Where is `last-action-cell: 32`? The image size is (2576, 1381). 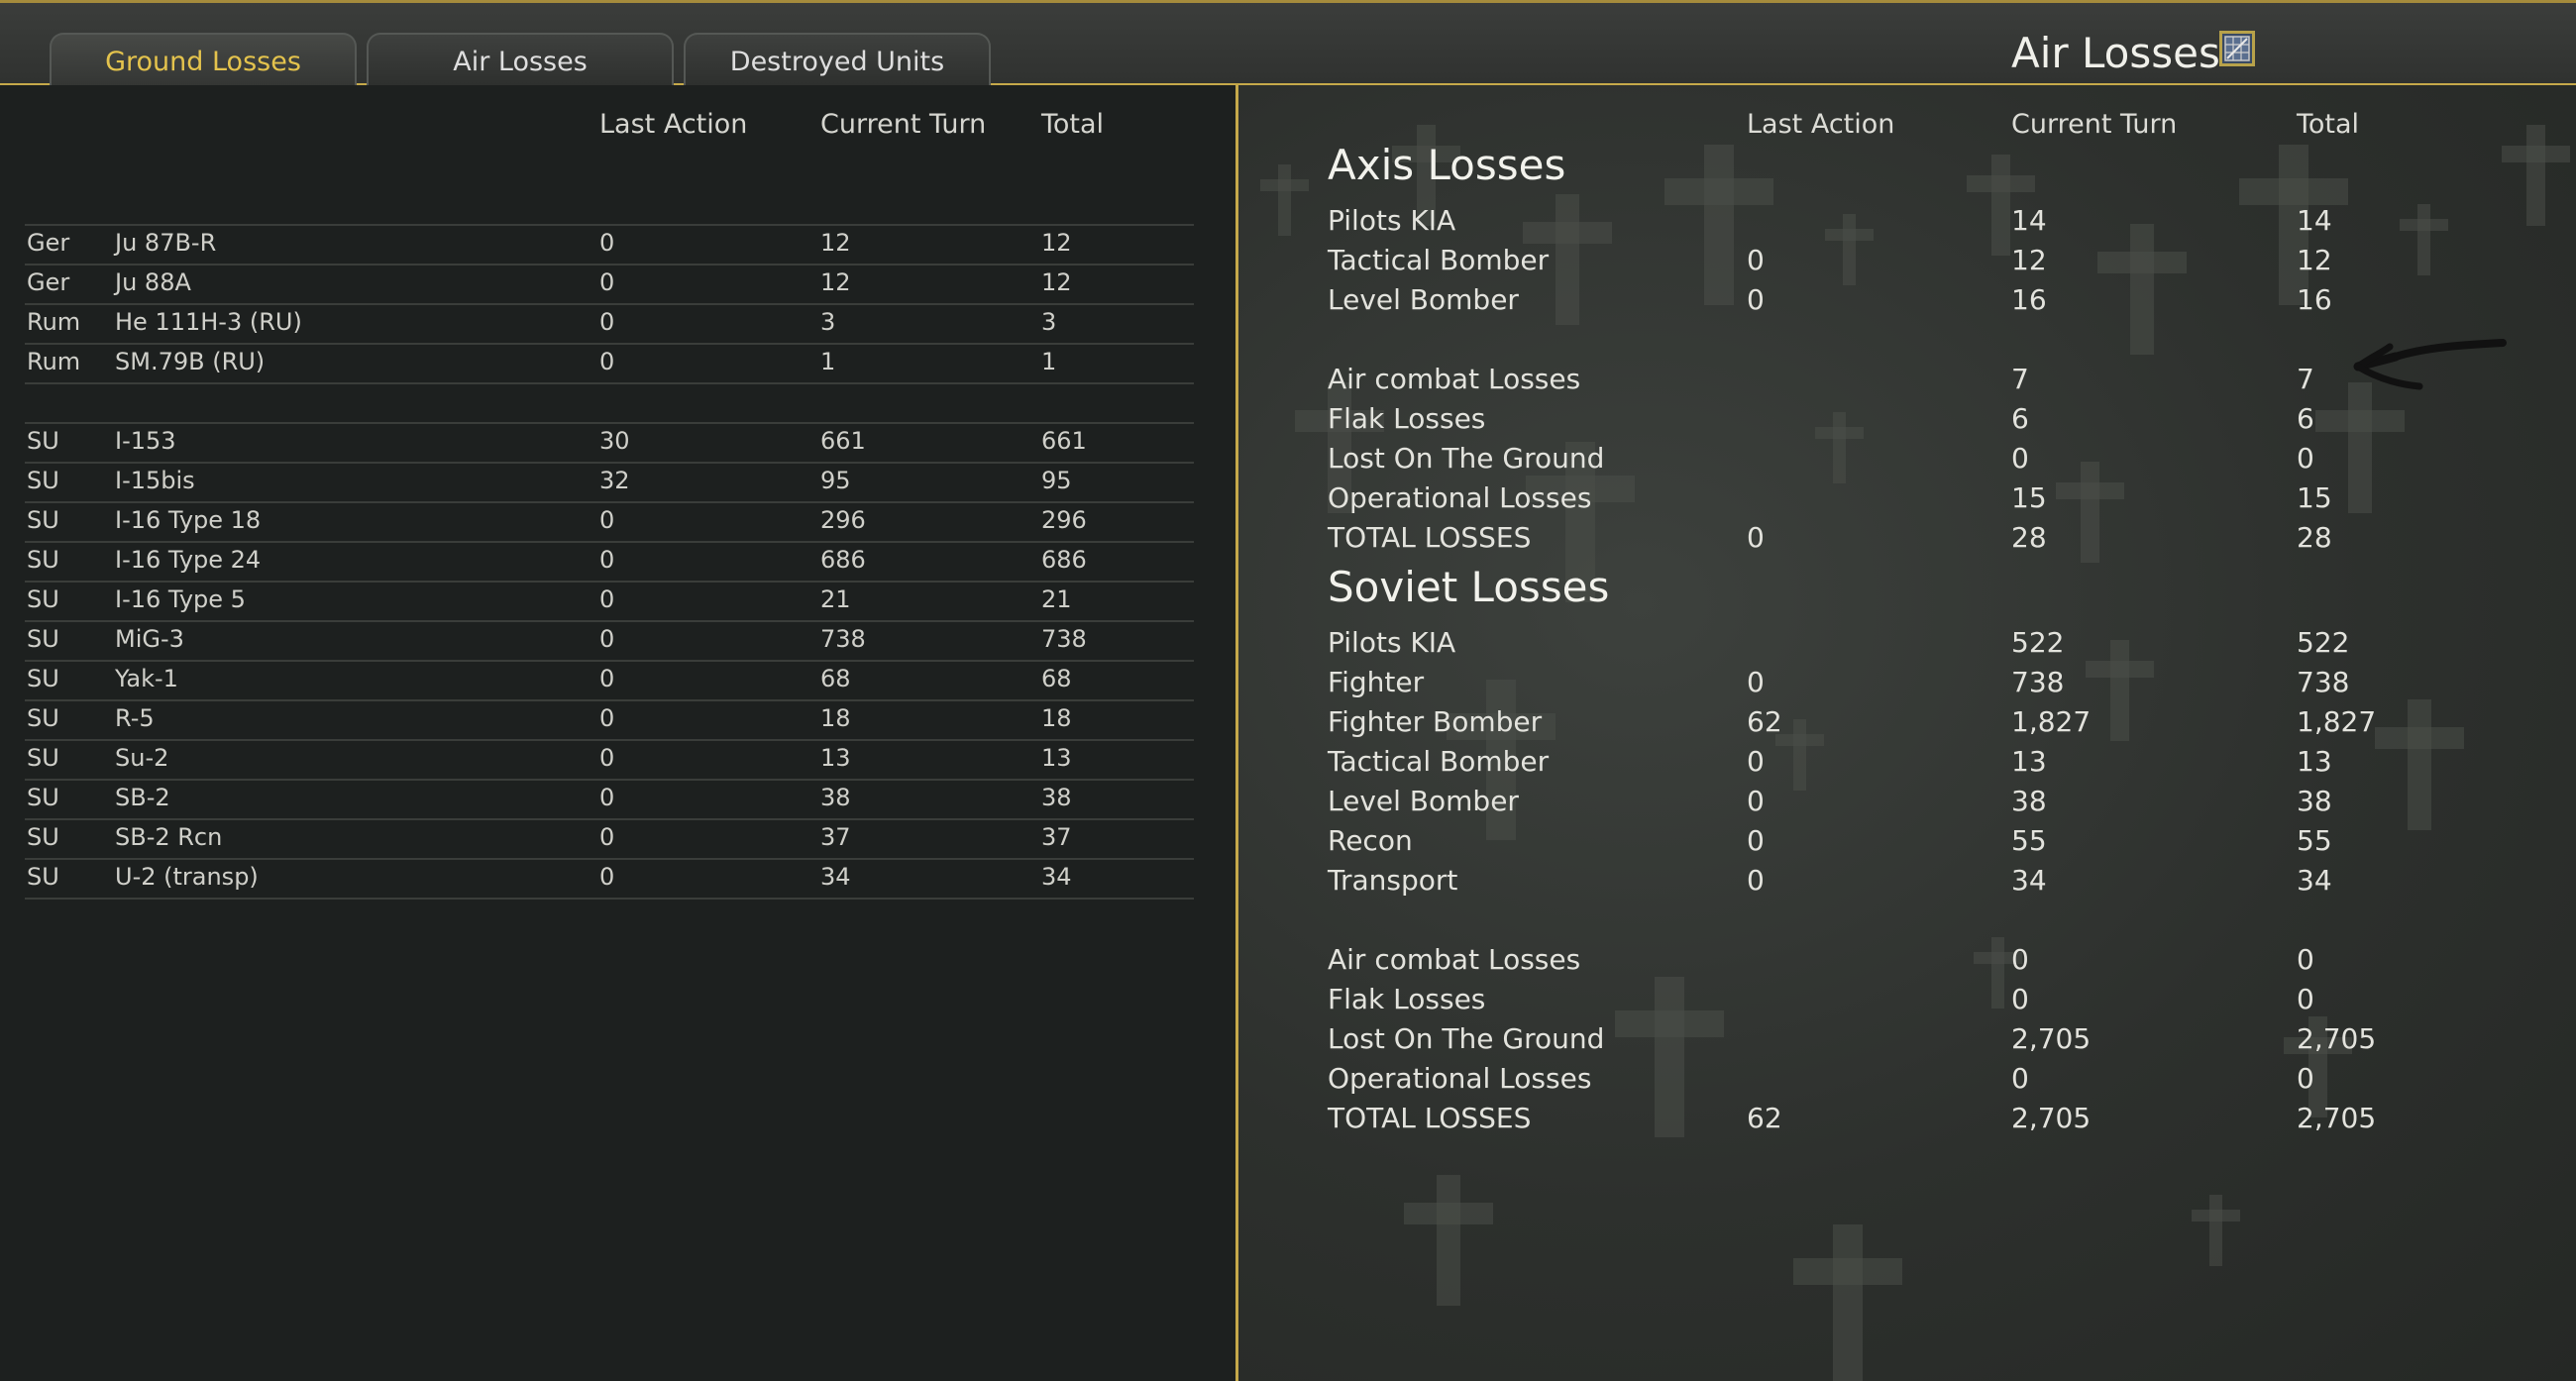
last-action-cell: 32 is located at coordinates (614, 481).